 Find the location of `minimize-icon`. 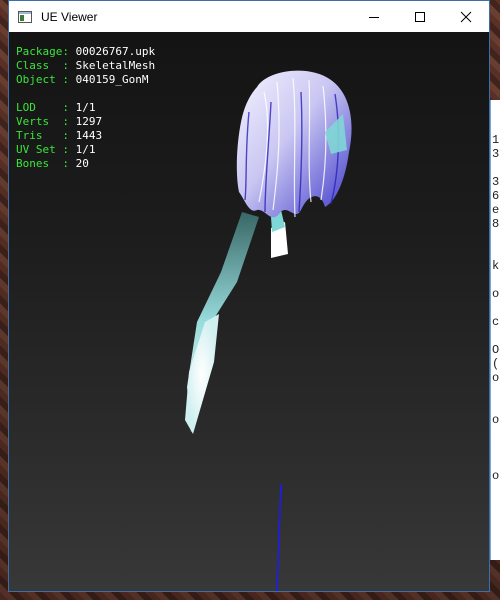

minimize-icon is located at coordinates (374, 17).